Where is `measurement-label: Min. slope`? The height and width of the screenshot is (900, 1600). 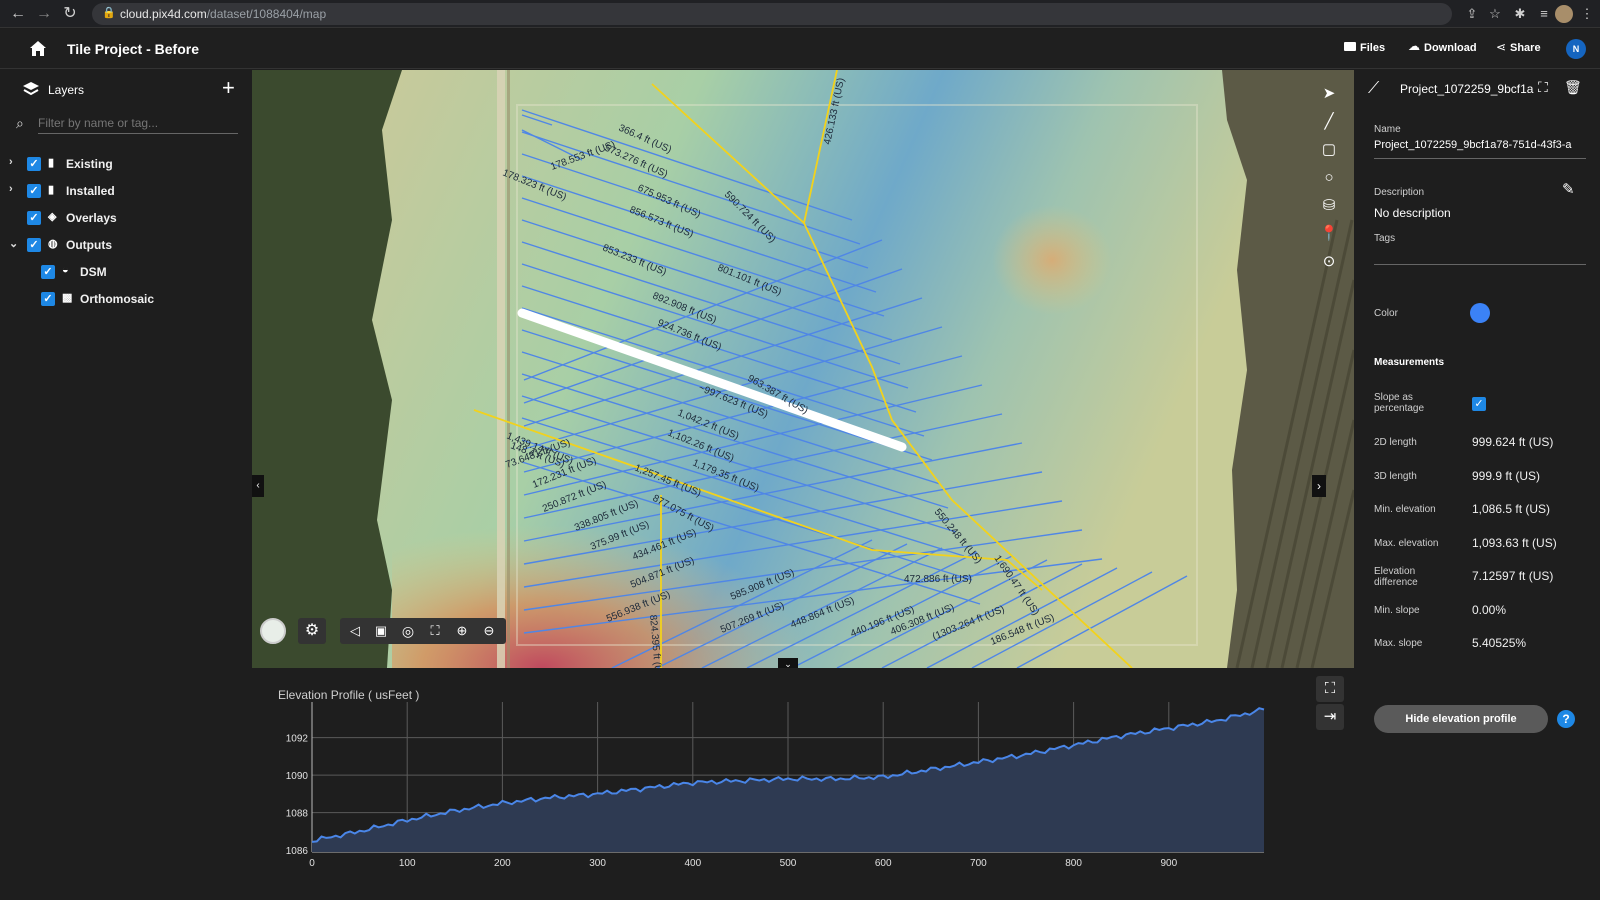
measurement-label: Min. slope is located at coordinates (1397, 610).